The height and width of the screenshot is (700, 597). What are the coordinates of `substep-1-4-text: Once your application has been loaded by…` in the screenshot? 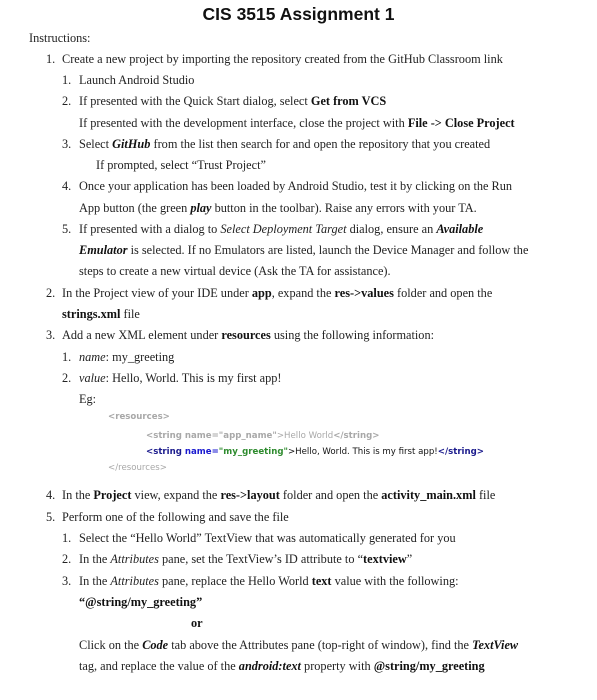 It's located at (296, 186).